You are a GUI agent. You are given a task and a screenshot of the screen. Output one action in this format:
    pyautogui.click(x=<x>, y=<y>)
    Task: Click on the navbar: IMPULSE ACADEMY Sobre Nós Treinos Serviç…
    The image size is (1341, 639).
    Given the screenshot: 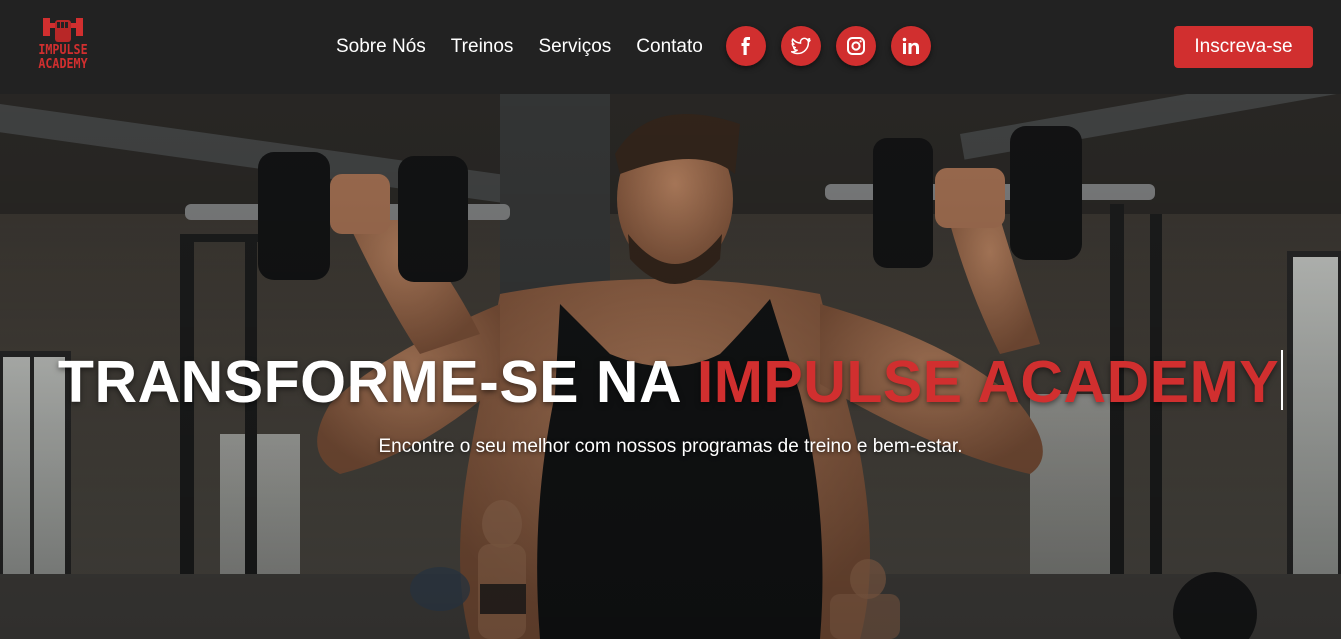 What is the action you would take?
    pyautogui.click(x=670, y=47)
    